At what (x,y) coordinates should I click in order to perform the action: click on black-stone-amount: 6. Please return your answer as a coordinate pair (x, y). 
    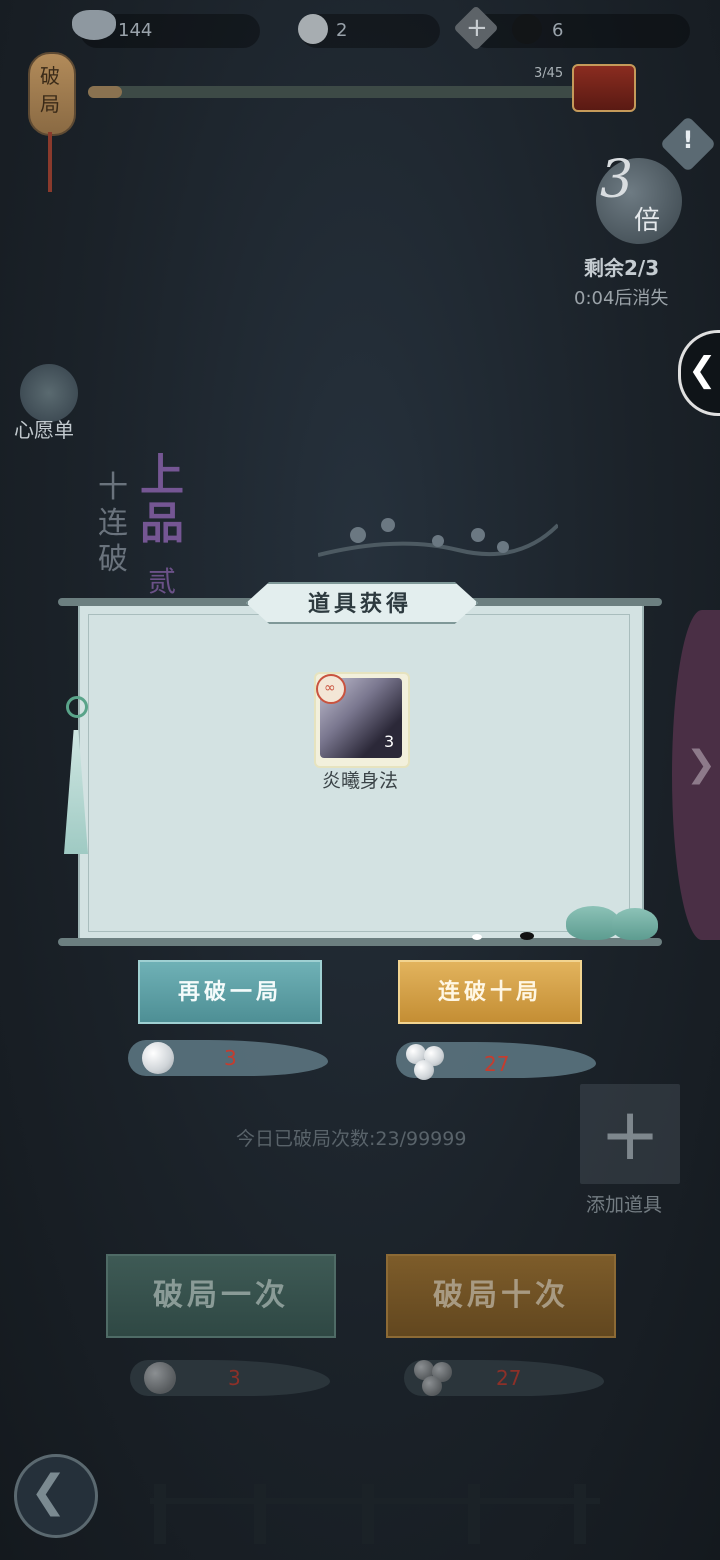
    Looking at the image, I should click on (558, 30).